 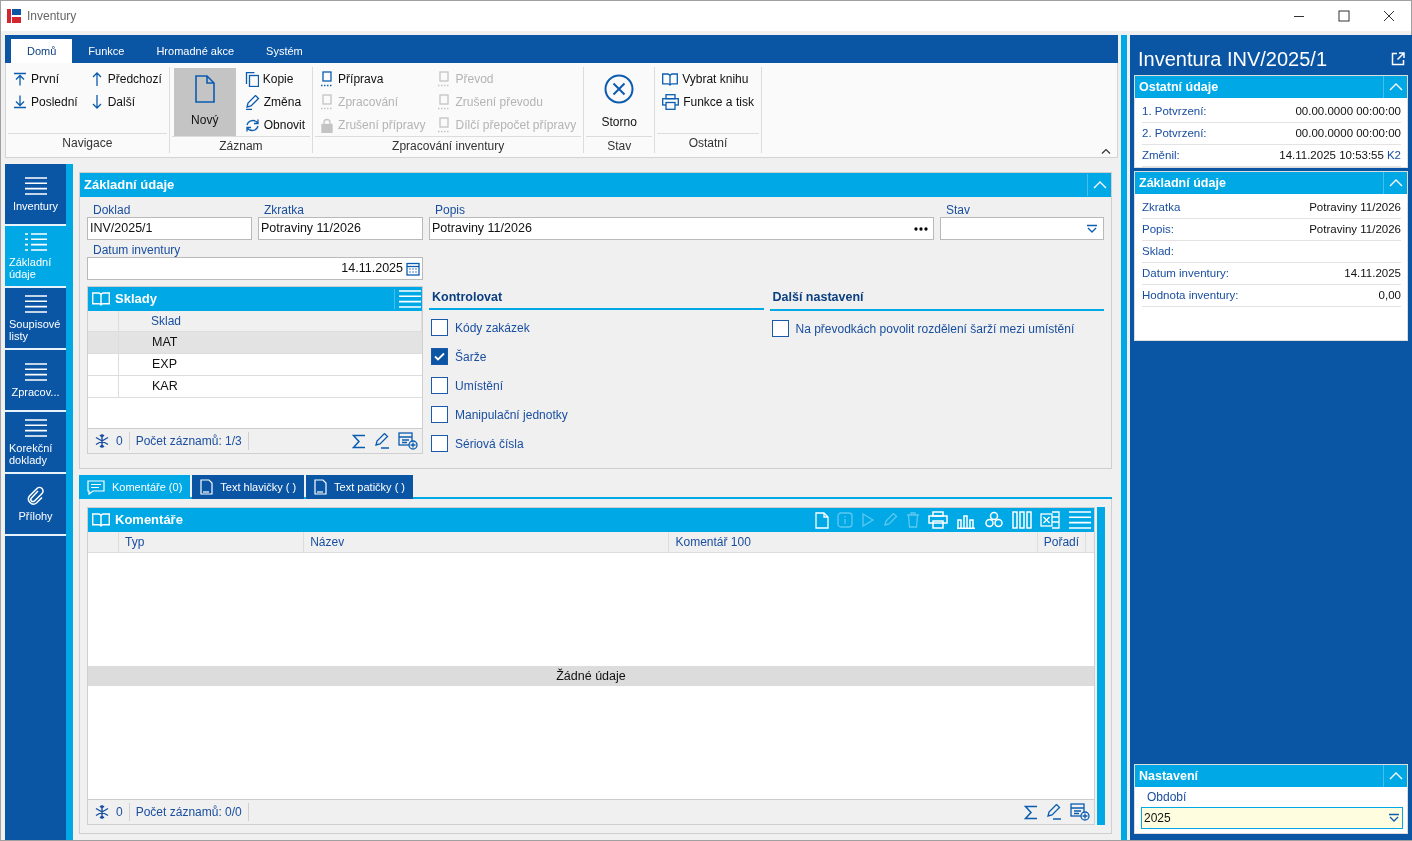 I want to click on ribbon-button: Nový, so click(x=204, y=102).